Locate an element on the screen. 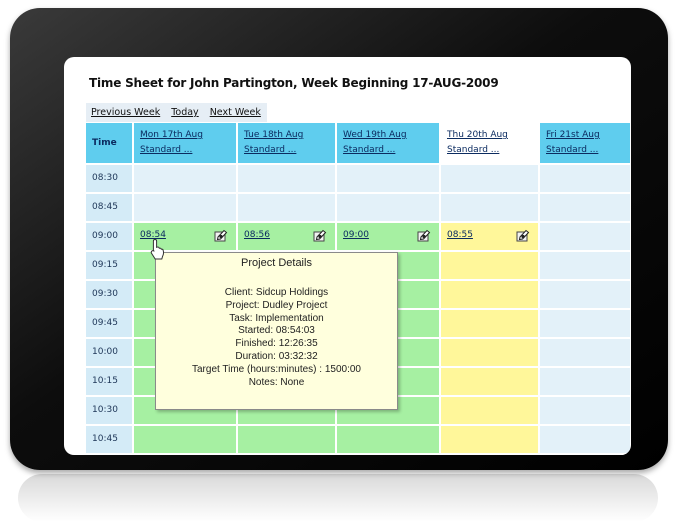 The height and width of the screenshot is (529, 675). tooltip-duration: Duration: 03:32:32 is located at coordinates (276, 356).